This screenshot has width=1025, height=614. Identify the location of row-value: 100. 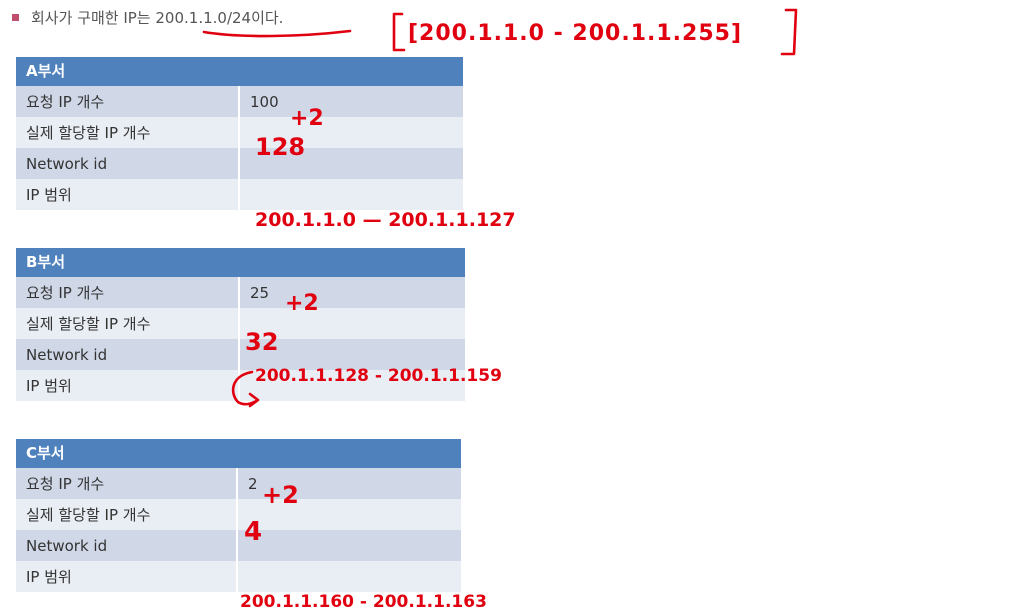
(351, 101).